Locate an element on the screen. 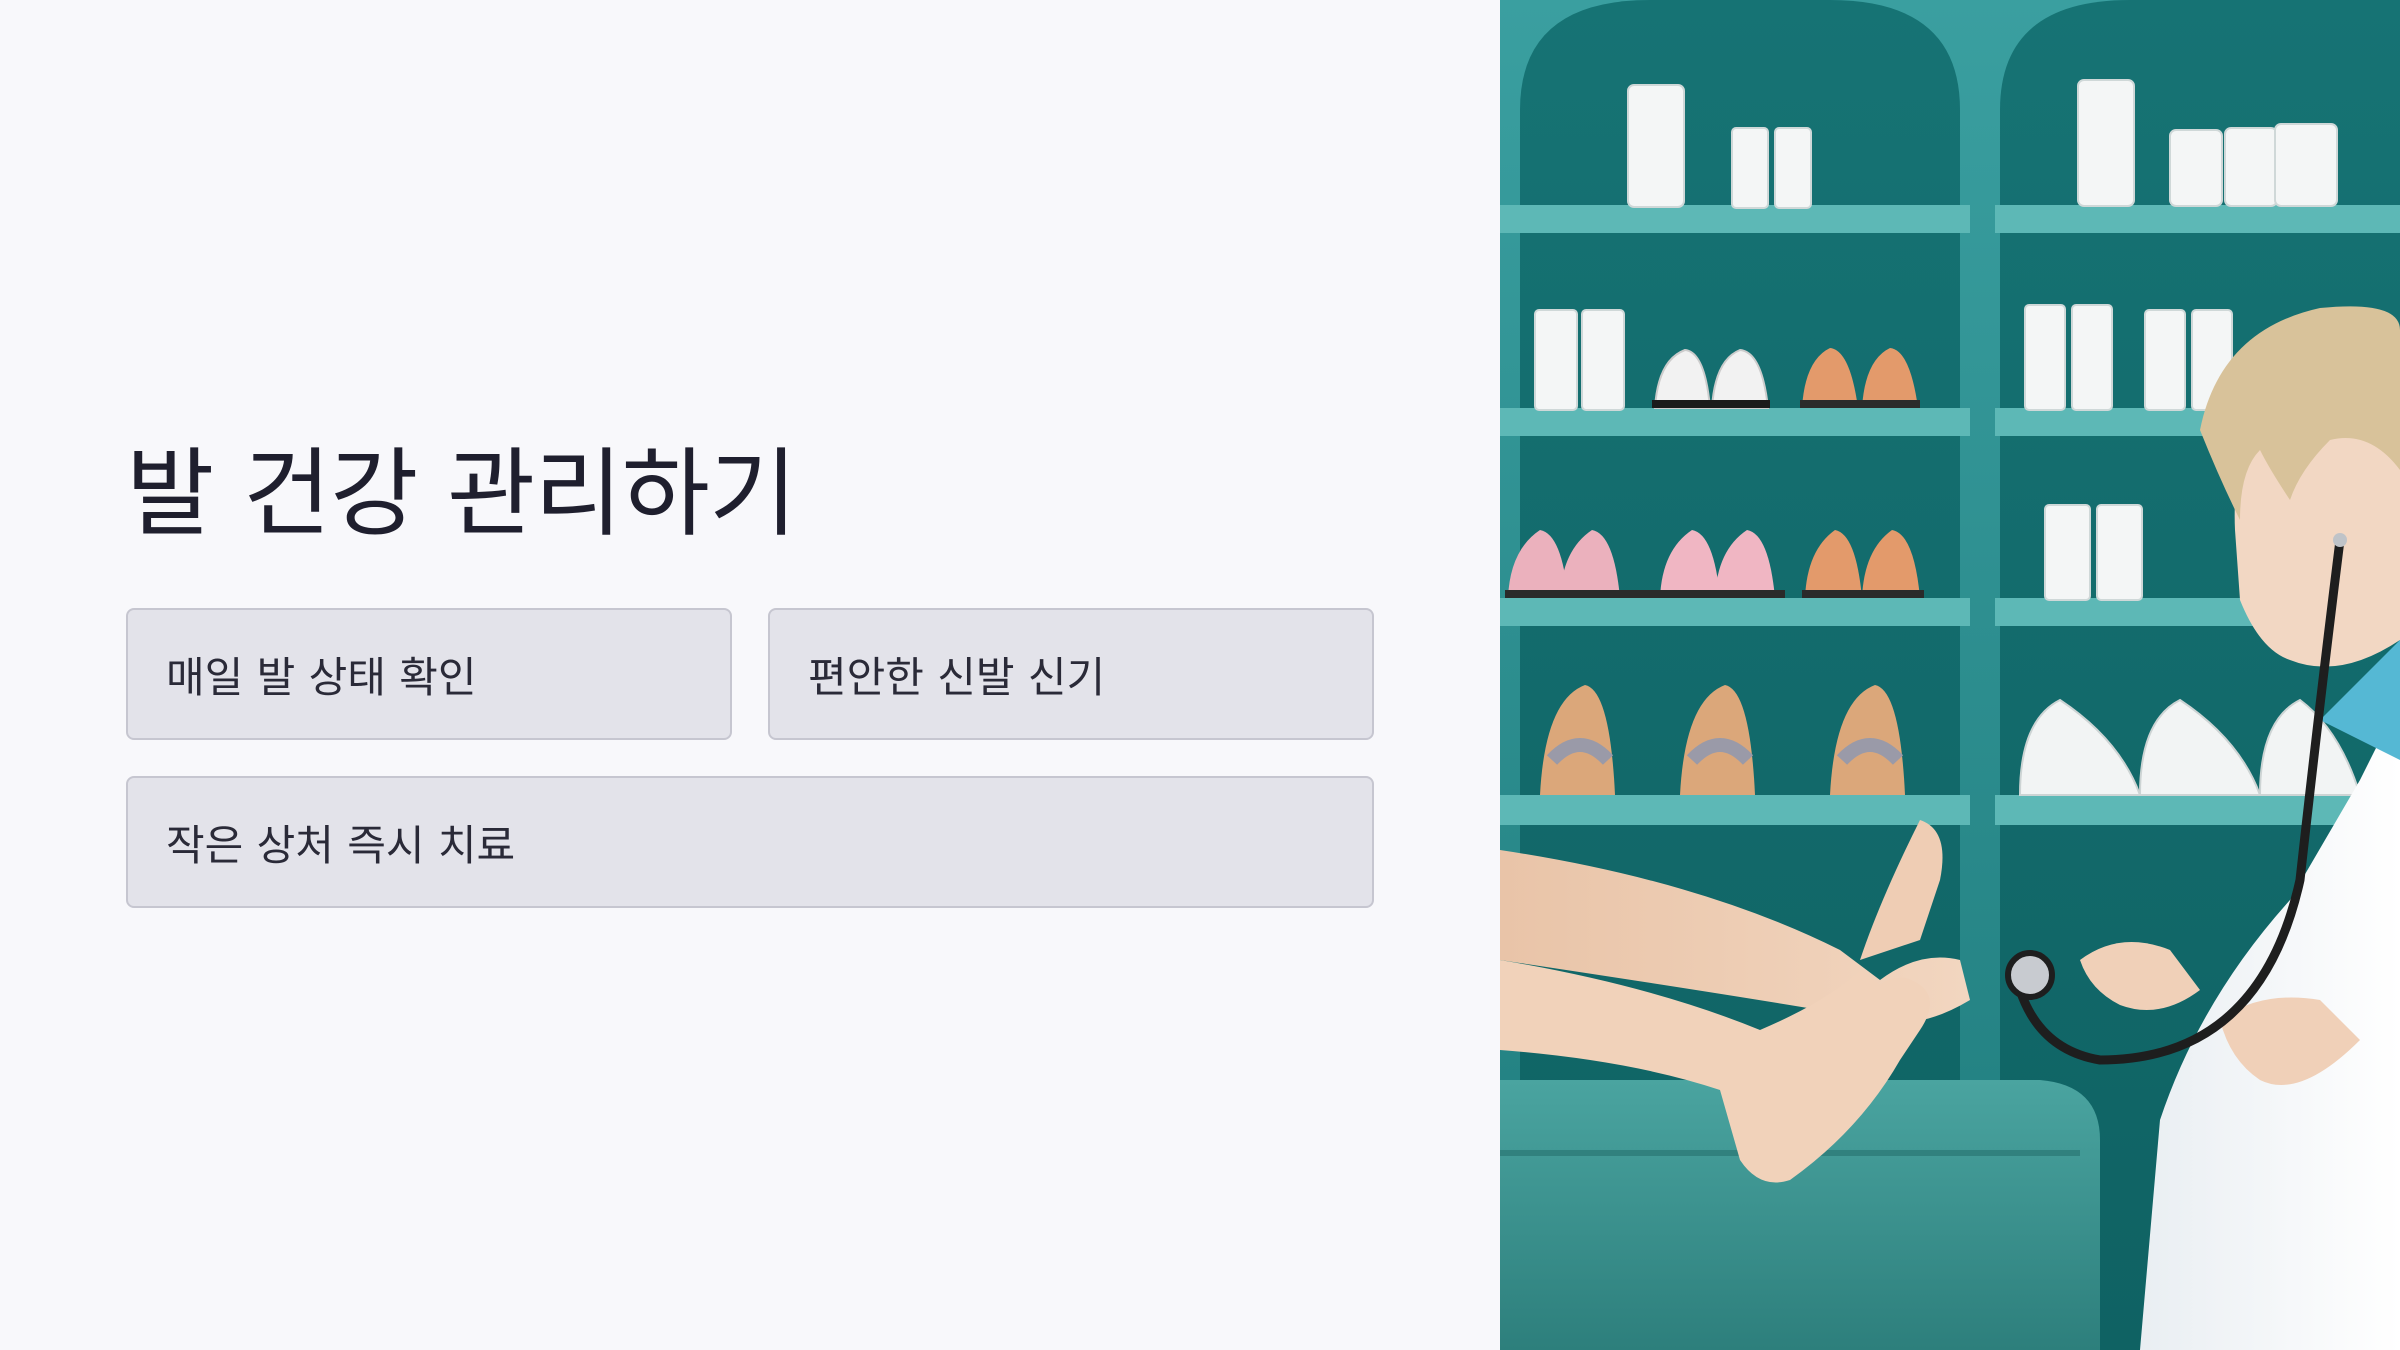  tip-card-daily-check: 매일 발 상태 확인 is located at coordinates (429, 674).